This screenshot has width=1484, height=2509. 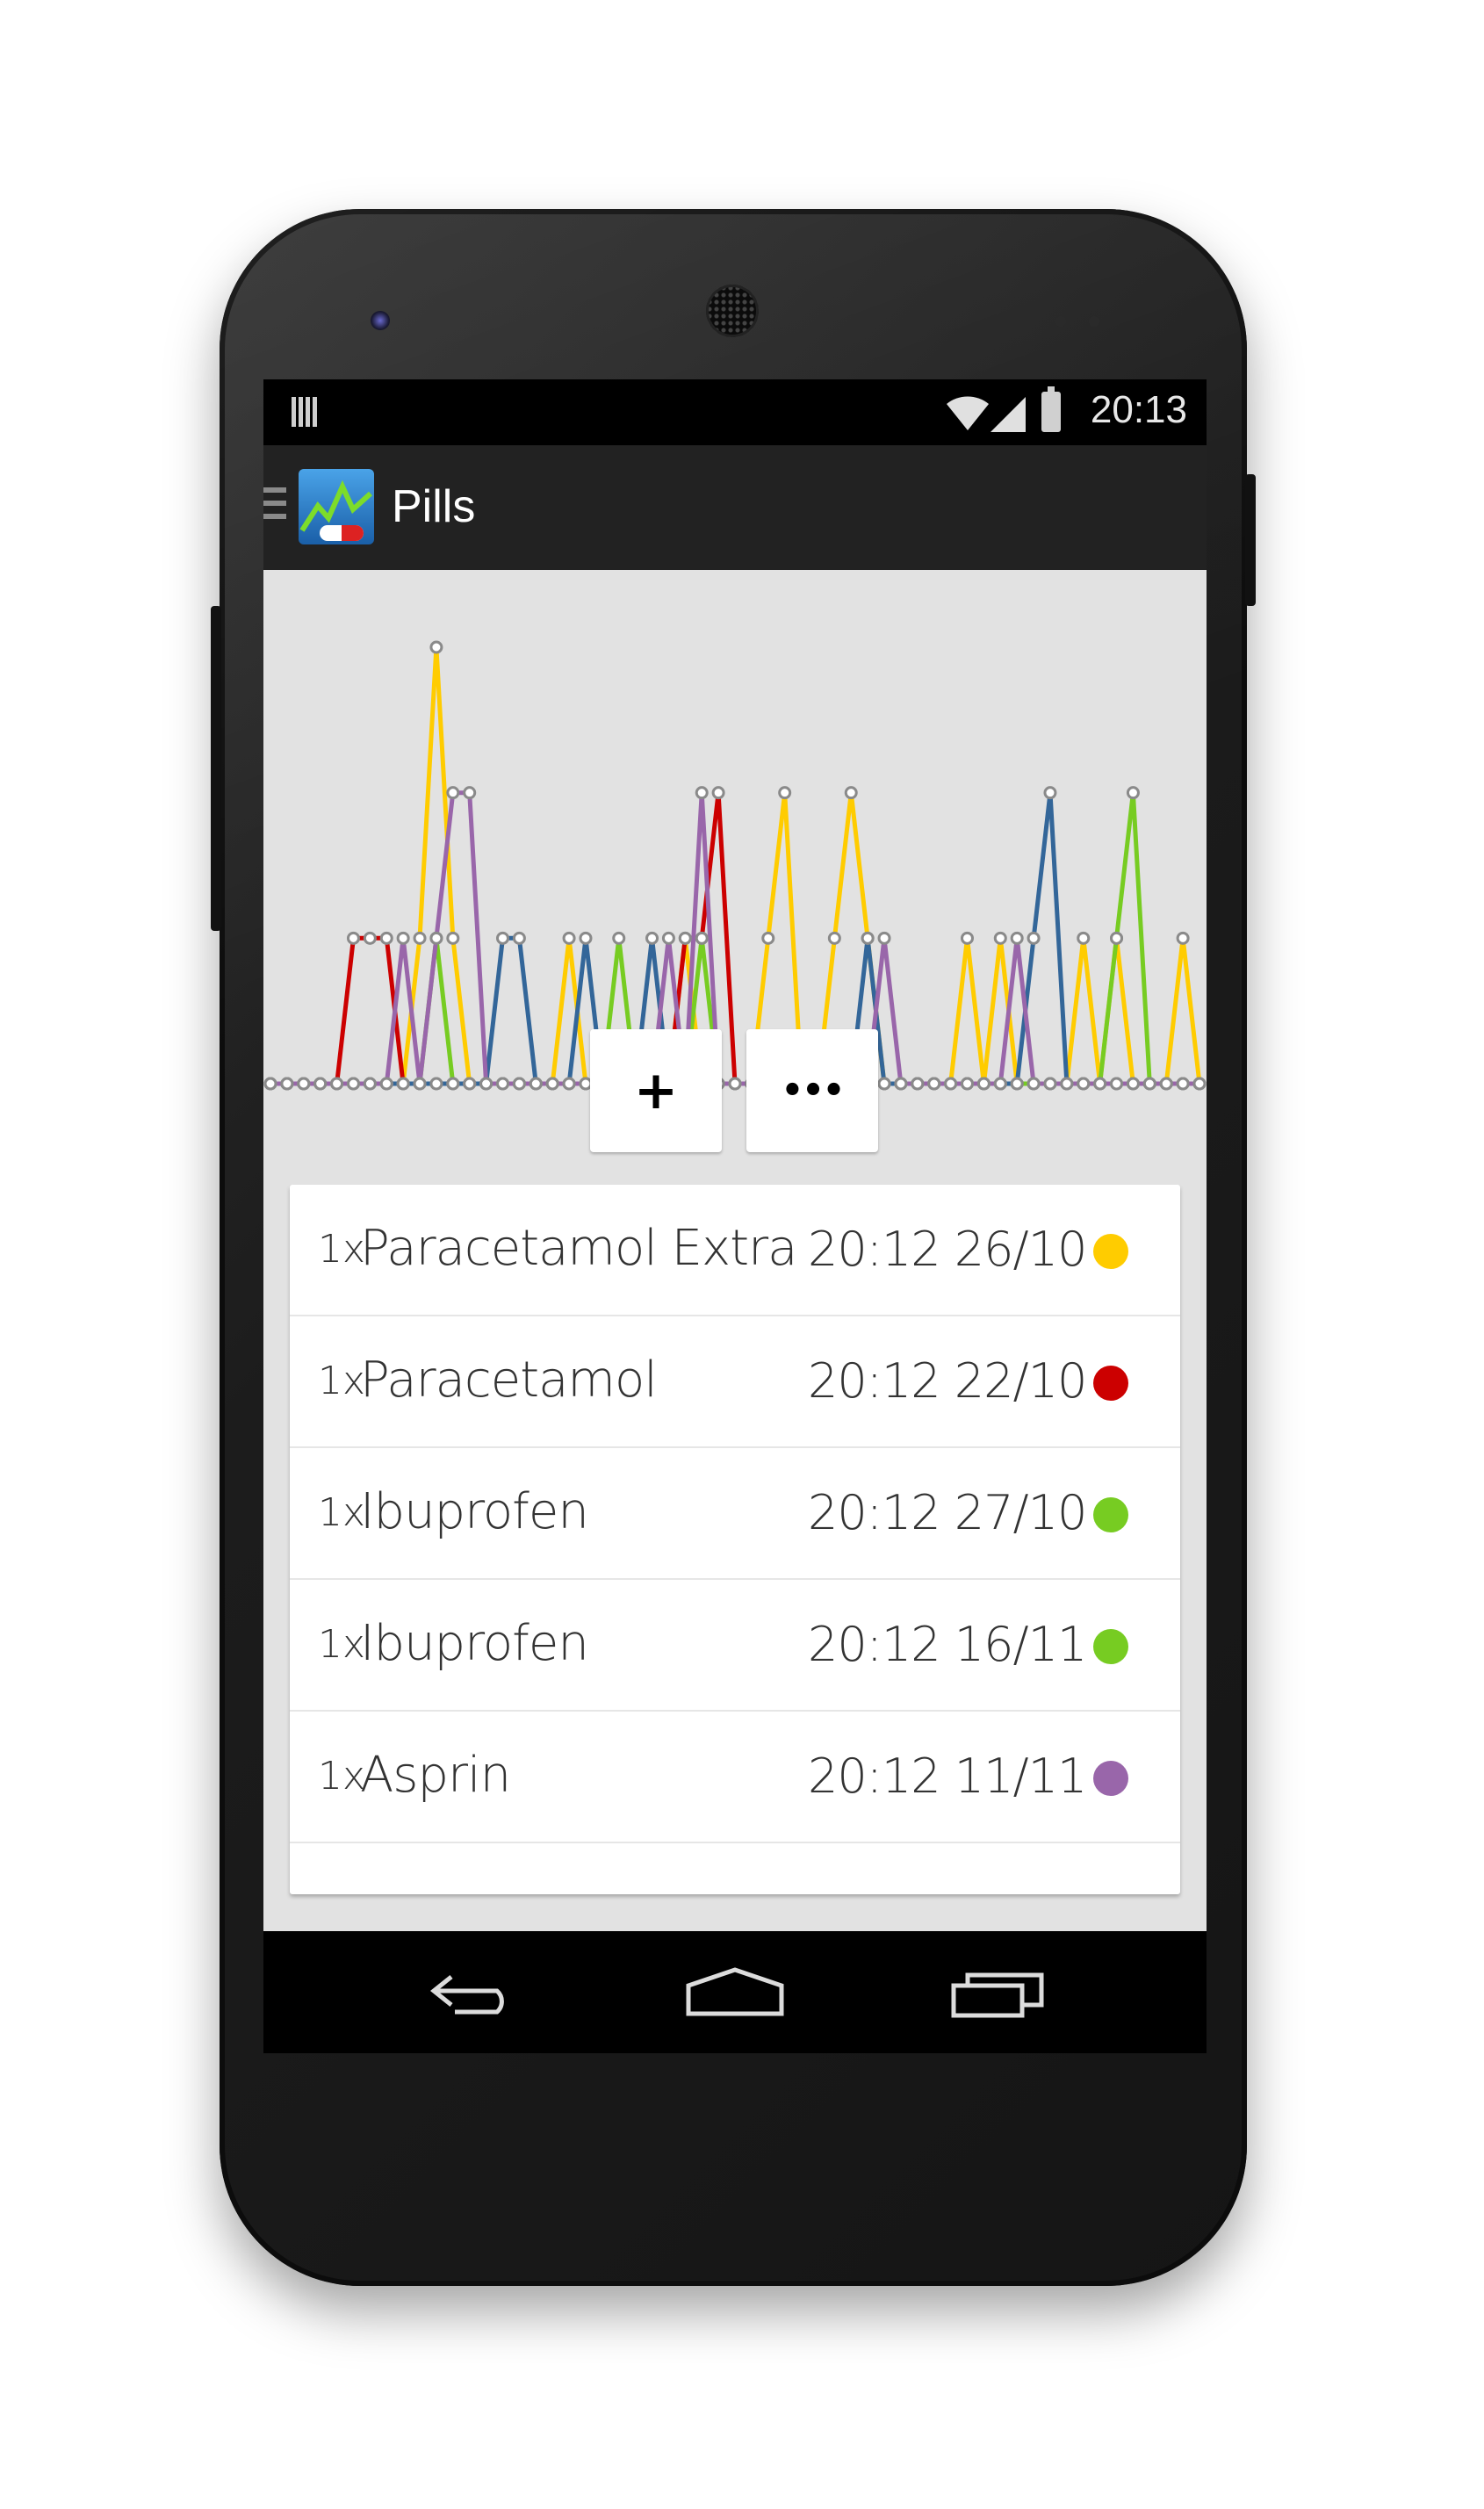 I want to click on dose-history-chart, so click(x=735, y=865).